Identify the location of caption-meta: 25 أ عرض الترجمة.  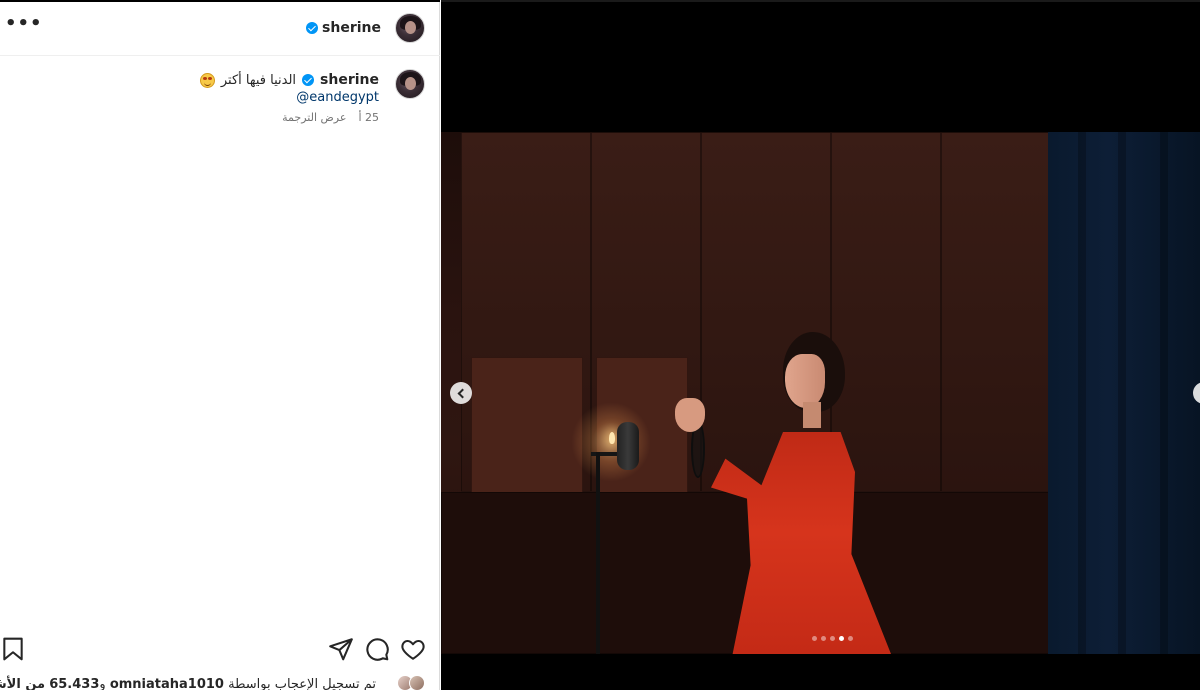
(330, 117).